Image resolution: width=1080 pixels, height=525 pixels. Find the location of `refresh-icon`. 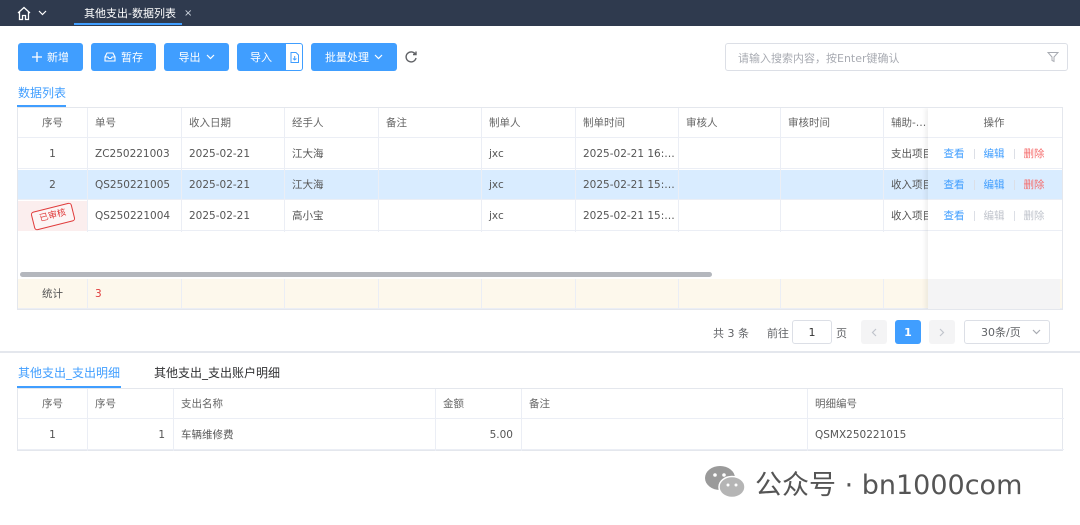

refresh-icon is located at coordinates (411, 57).